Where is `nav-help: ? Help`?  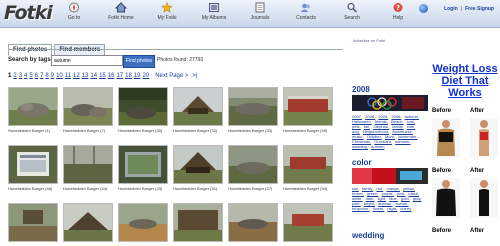 nav-help: ? Help is located at coordinates (398, 11).